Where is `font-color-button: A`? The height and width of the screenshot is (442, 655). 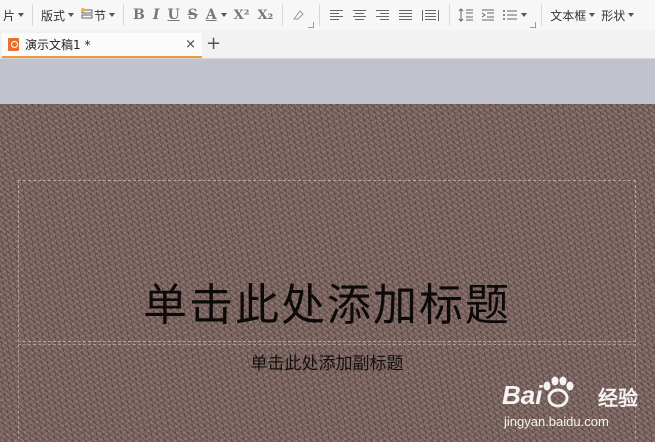
font-color-button: A is located at coordinates (216, 15).